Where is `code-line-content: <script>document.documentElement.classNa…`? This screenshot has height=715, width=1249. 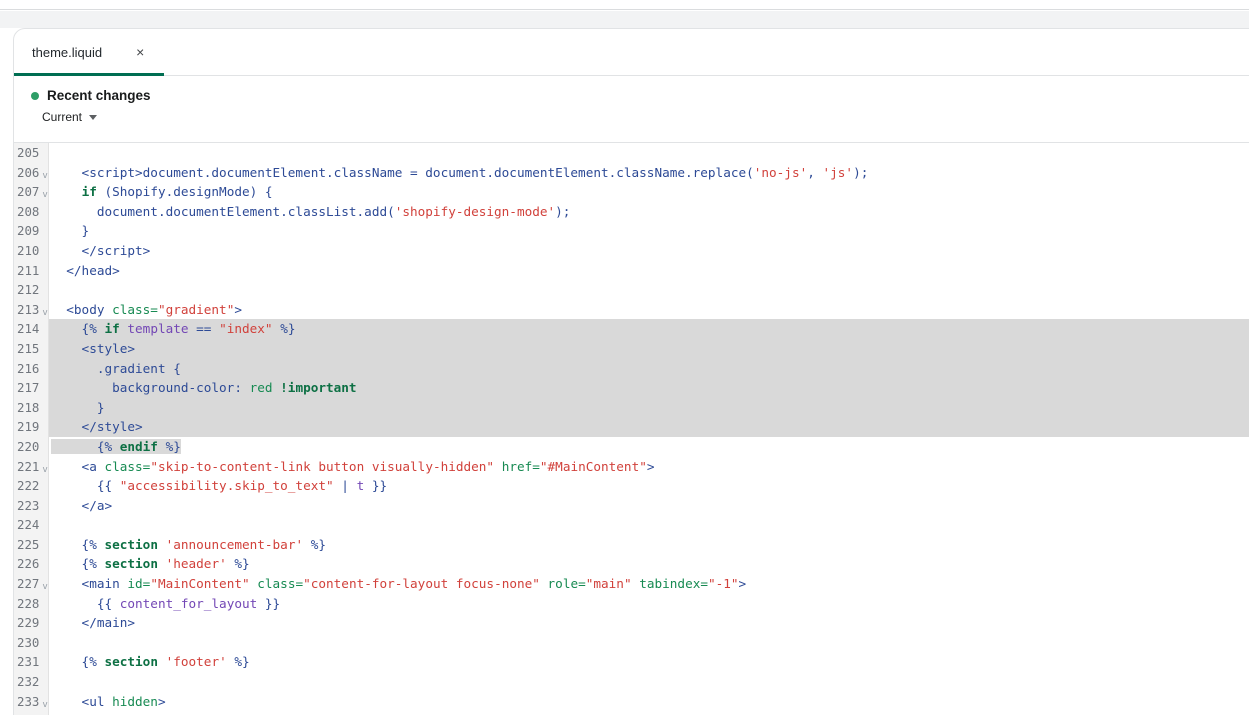
code-line-content: <script>document.documentElement.classNa… is located at coordinates (649, 173).